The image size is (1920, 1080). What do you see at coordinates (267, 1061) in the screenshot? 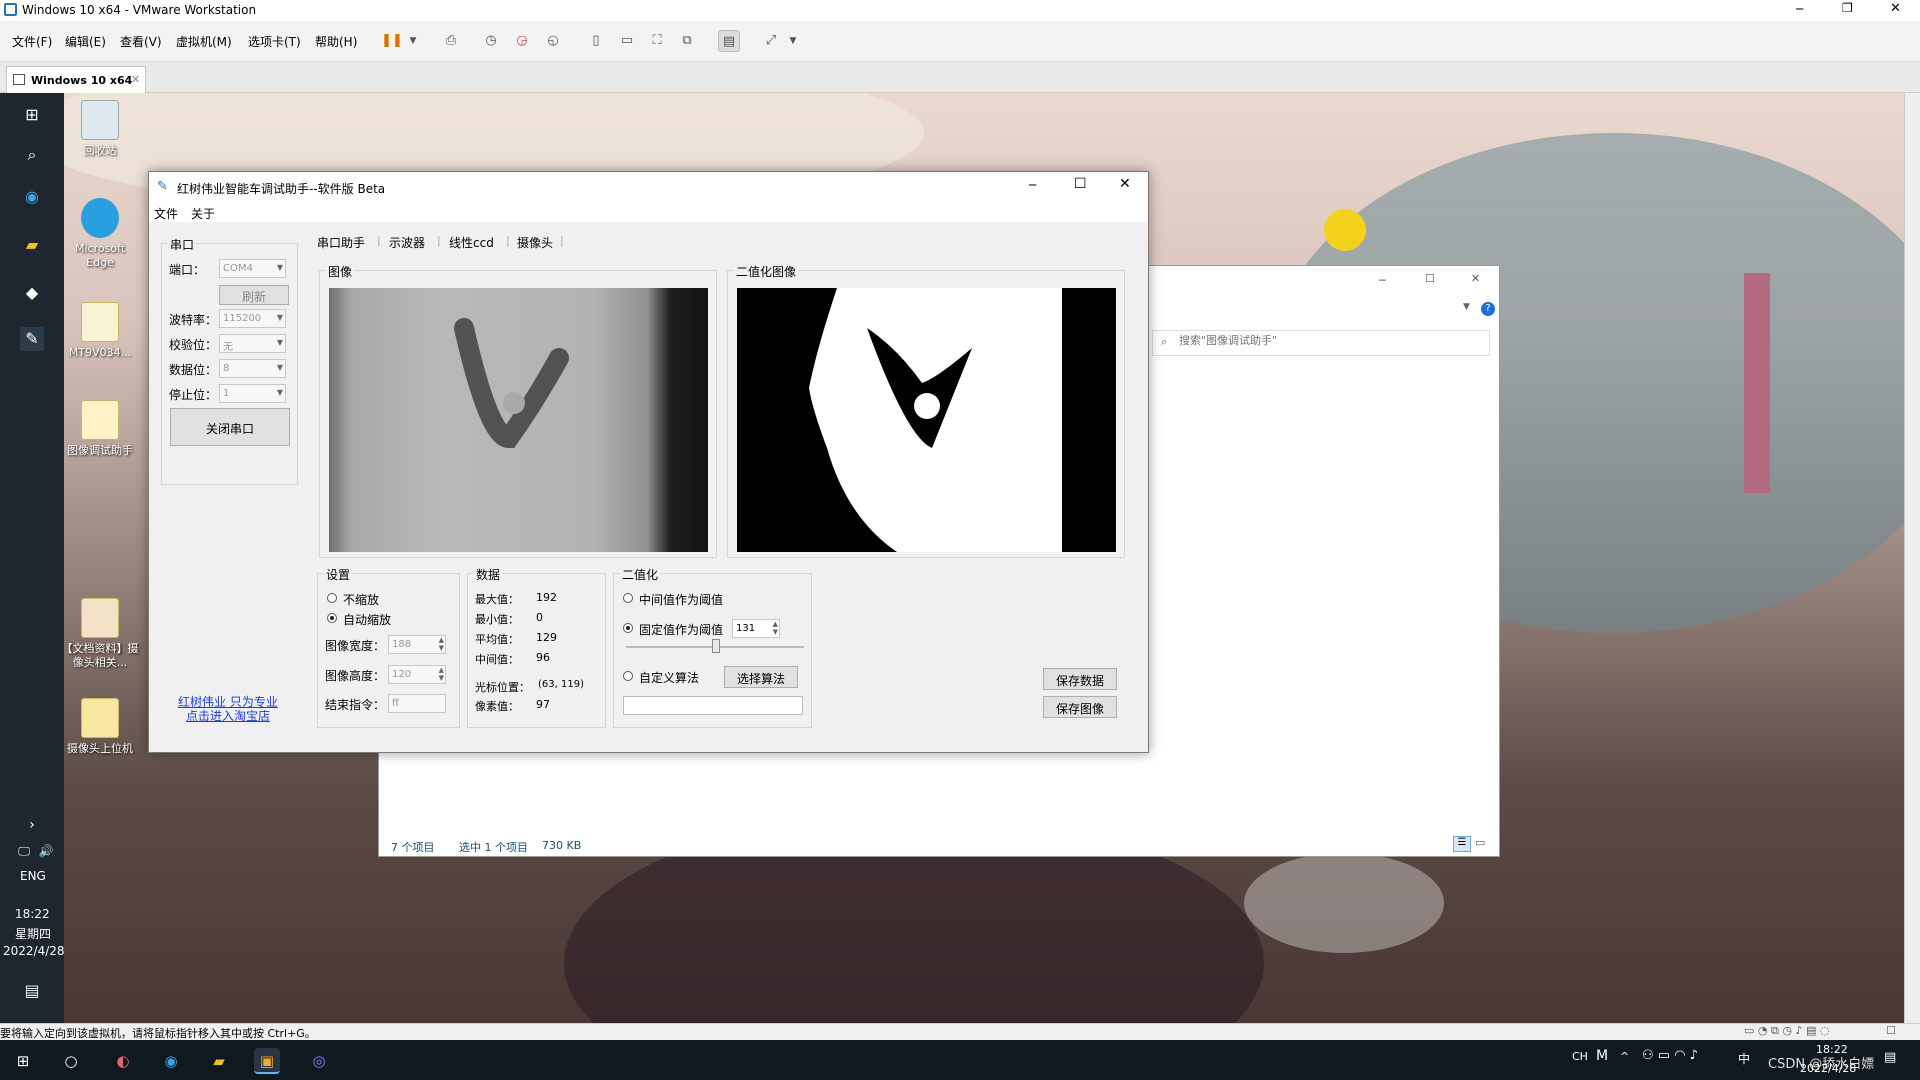
I see `image-debug-assistant-icon: ▣` at bounding box center [267, 1061].